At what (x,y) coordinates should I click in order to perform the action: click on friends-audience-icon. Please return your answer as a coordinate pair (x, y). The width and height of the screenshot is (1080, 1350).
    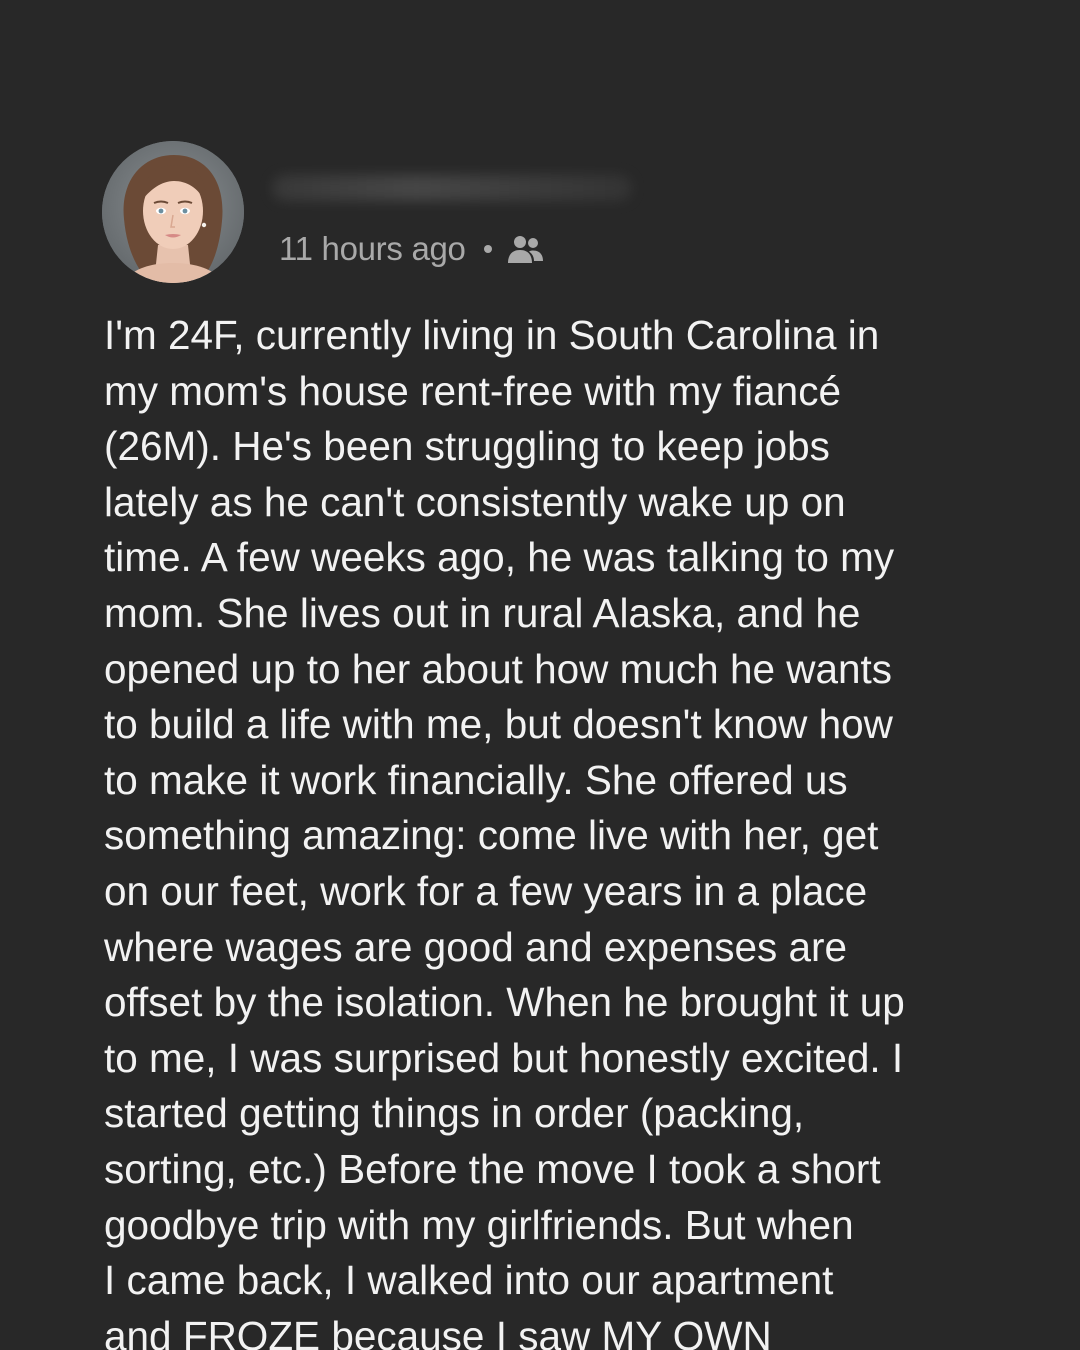
    Looking at the image, I should click on (526, 249).